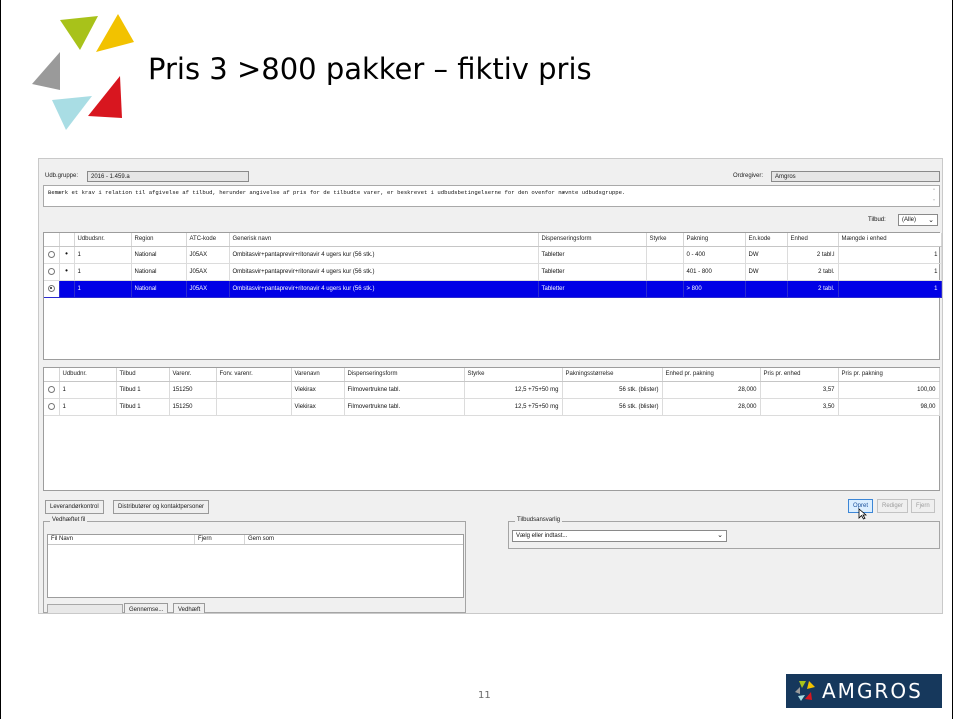 The width and height of the screenshot is (954, 720). Describe the element at coordinates (934, 196) in the screenshot. I see `note-scroll-arrows: ⌃ ⌄` at that location.